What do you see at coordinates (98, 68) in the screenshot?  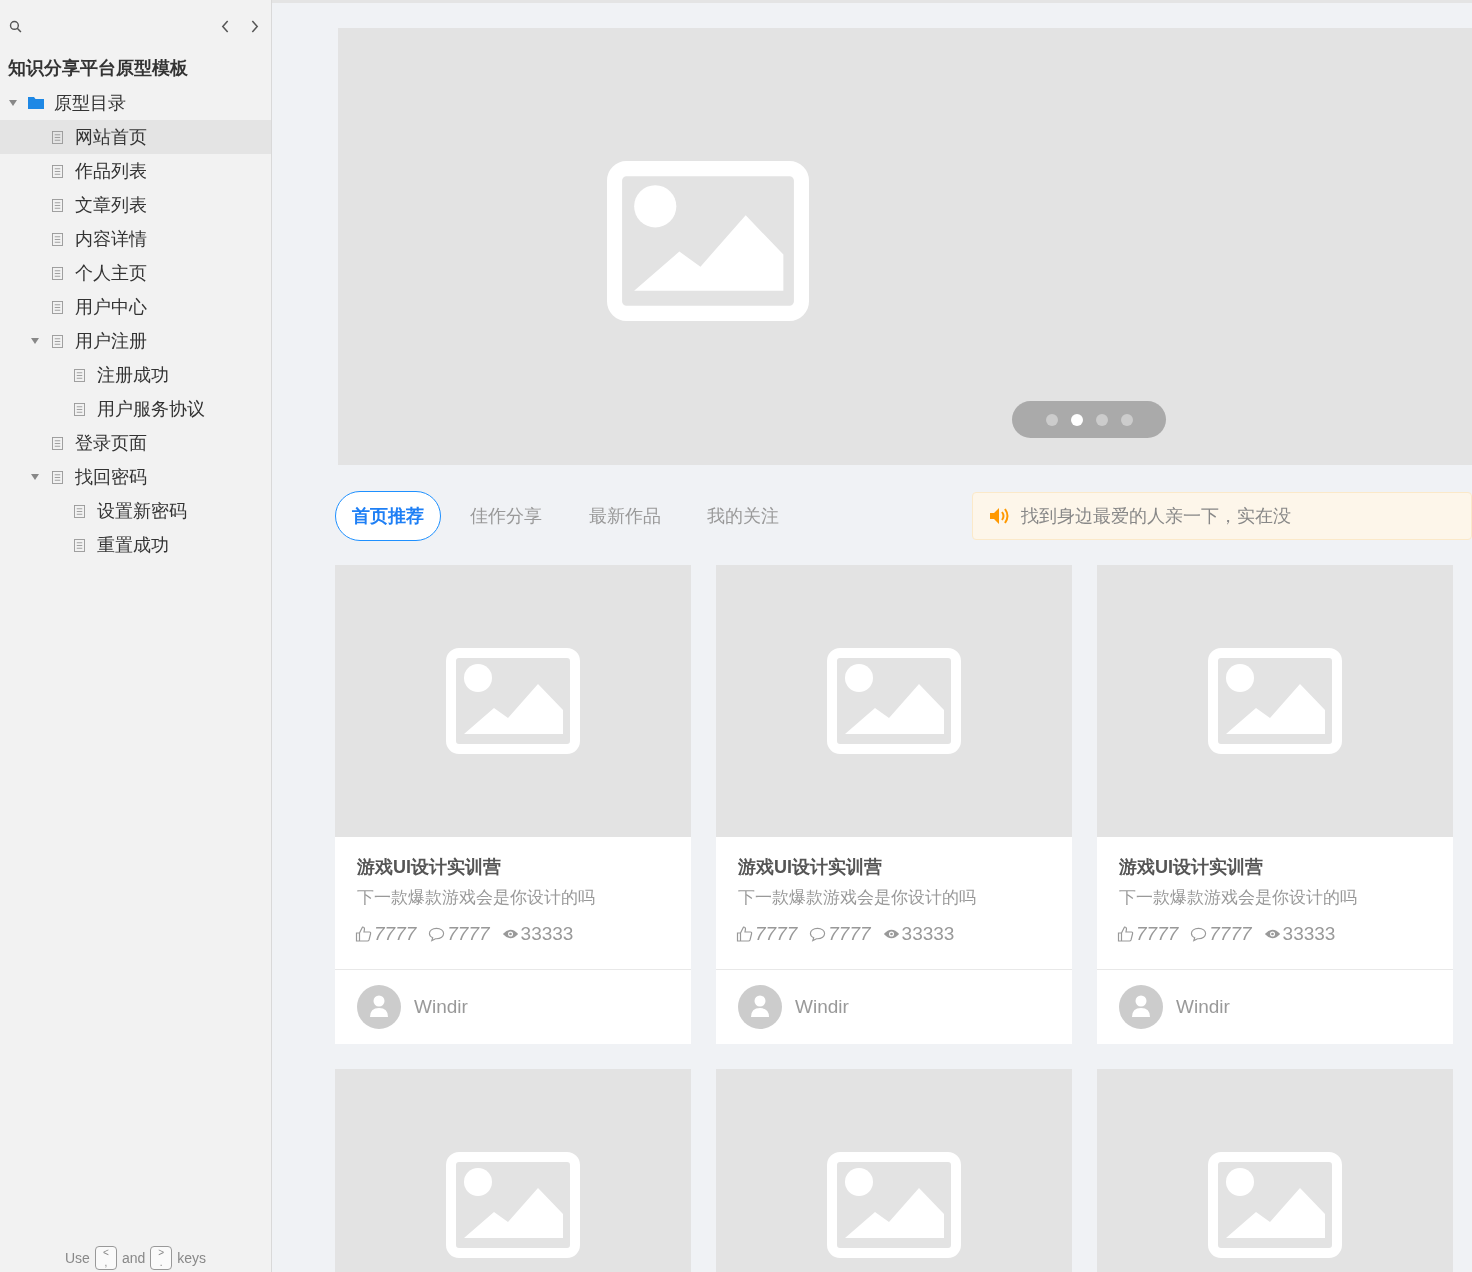 I see `project-title: 知识分享平台原型模板` at bounding box center [98, 68].